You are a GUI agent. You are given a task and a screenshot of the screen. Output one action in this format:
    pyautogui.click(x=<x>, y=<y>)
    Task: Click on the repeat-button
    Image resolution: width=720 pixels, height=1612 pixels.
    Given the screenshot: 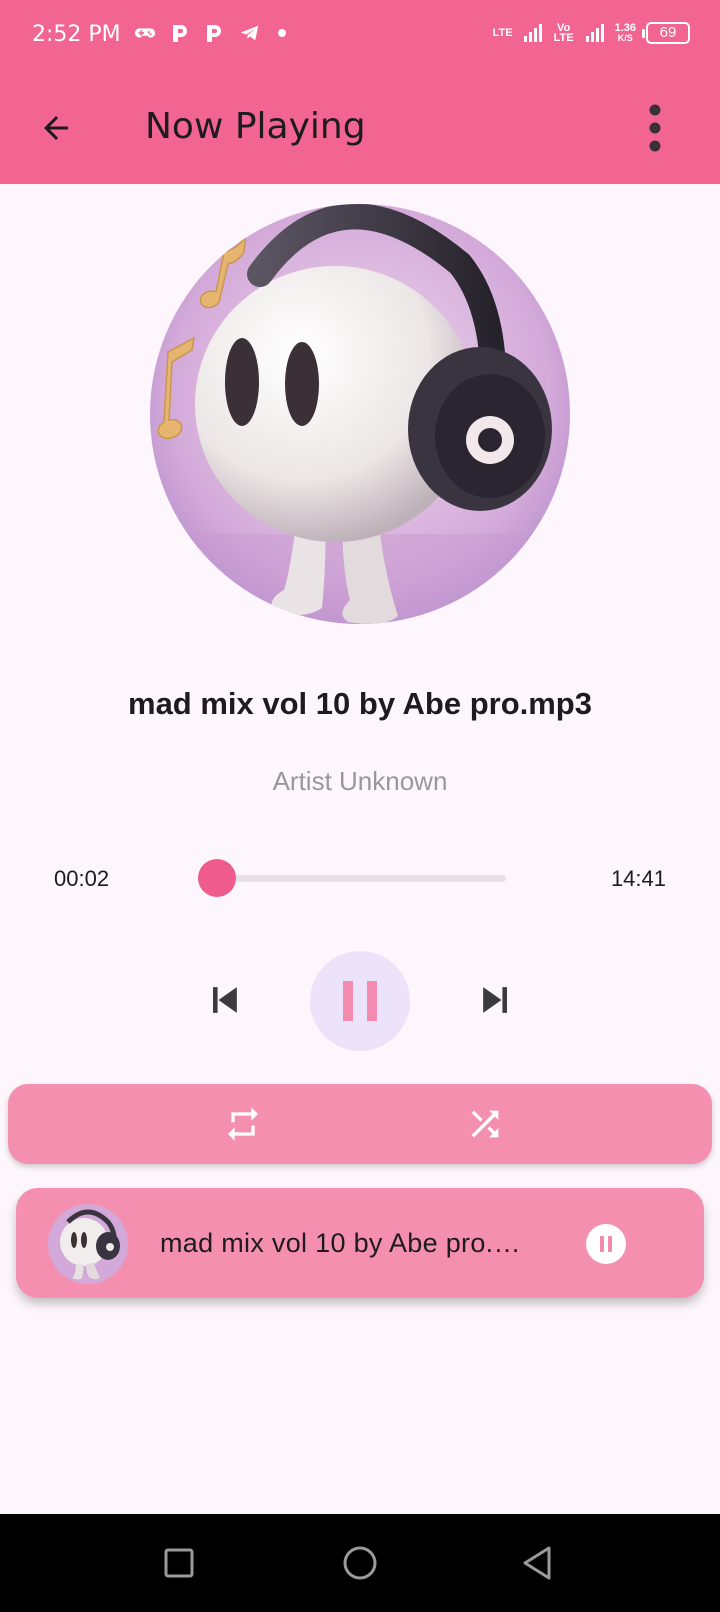 What is the action you would take?
    pyautogui.click(x=243, y=1124)
    